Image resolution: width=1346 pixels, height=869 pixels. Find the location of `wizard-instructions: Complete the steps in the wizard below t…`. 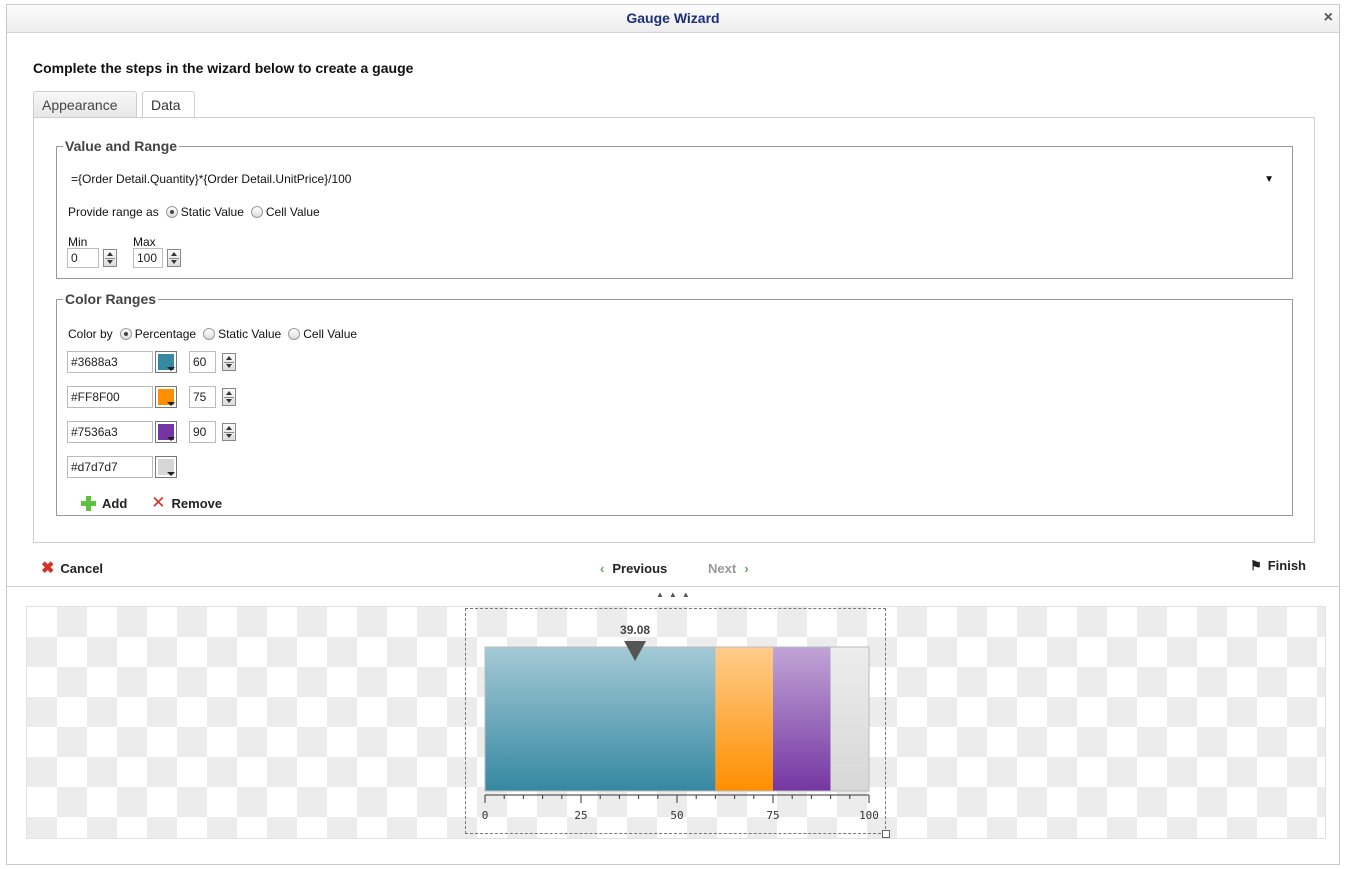

wizard-instructions: Complete the steps in the wizard below t… is located at coordinates (223, 68).